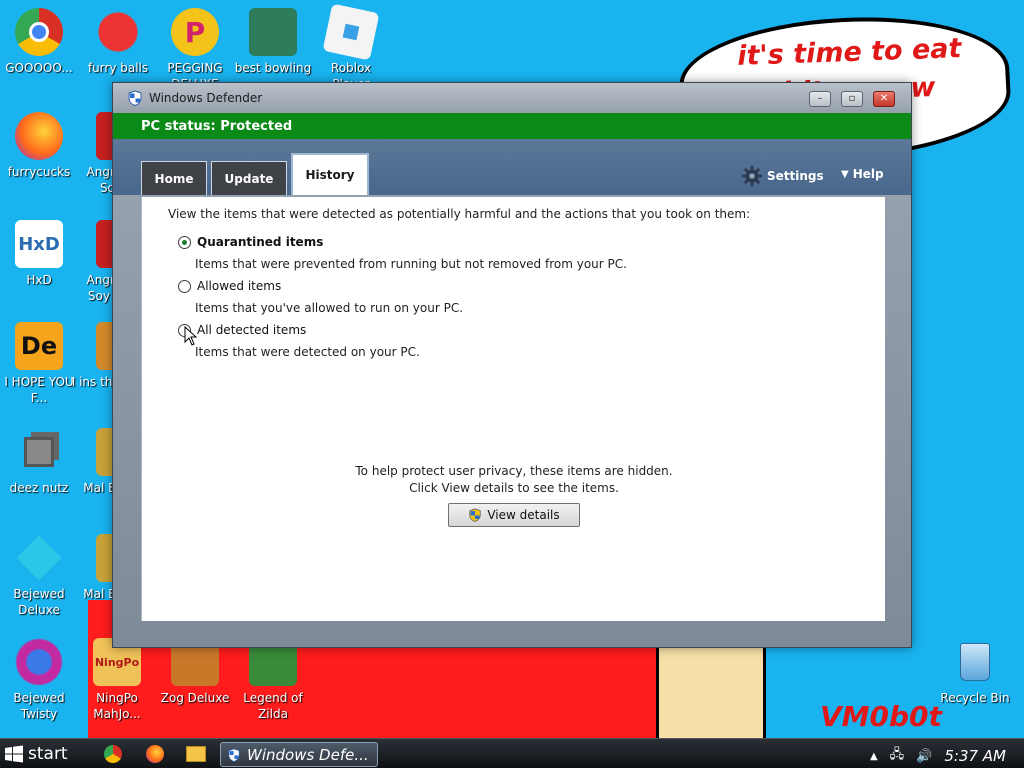 The width and height of the screenshot is (1024, 768). What do you see at coordinates (820, 99) in the screenshot?
I see `minimize-button: –` at bounding box center [820, 99].